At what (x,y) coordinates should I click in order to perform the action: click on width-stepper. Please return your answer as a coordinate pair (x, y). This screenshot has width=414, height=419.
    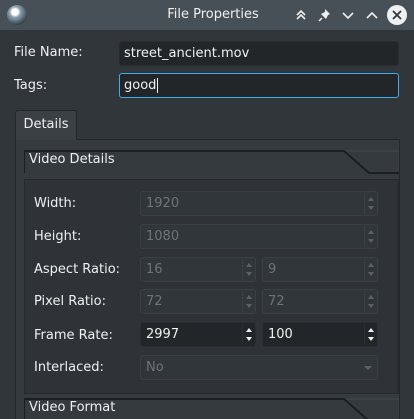
    Looking at the image, I should click on (370, 203).